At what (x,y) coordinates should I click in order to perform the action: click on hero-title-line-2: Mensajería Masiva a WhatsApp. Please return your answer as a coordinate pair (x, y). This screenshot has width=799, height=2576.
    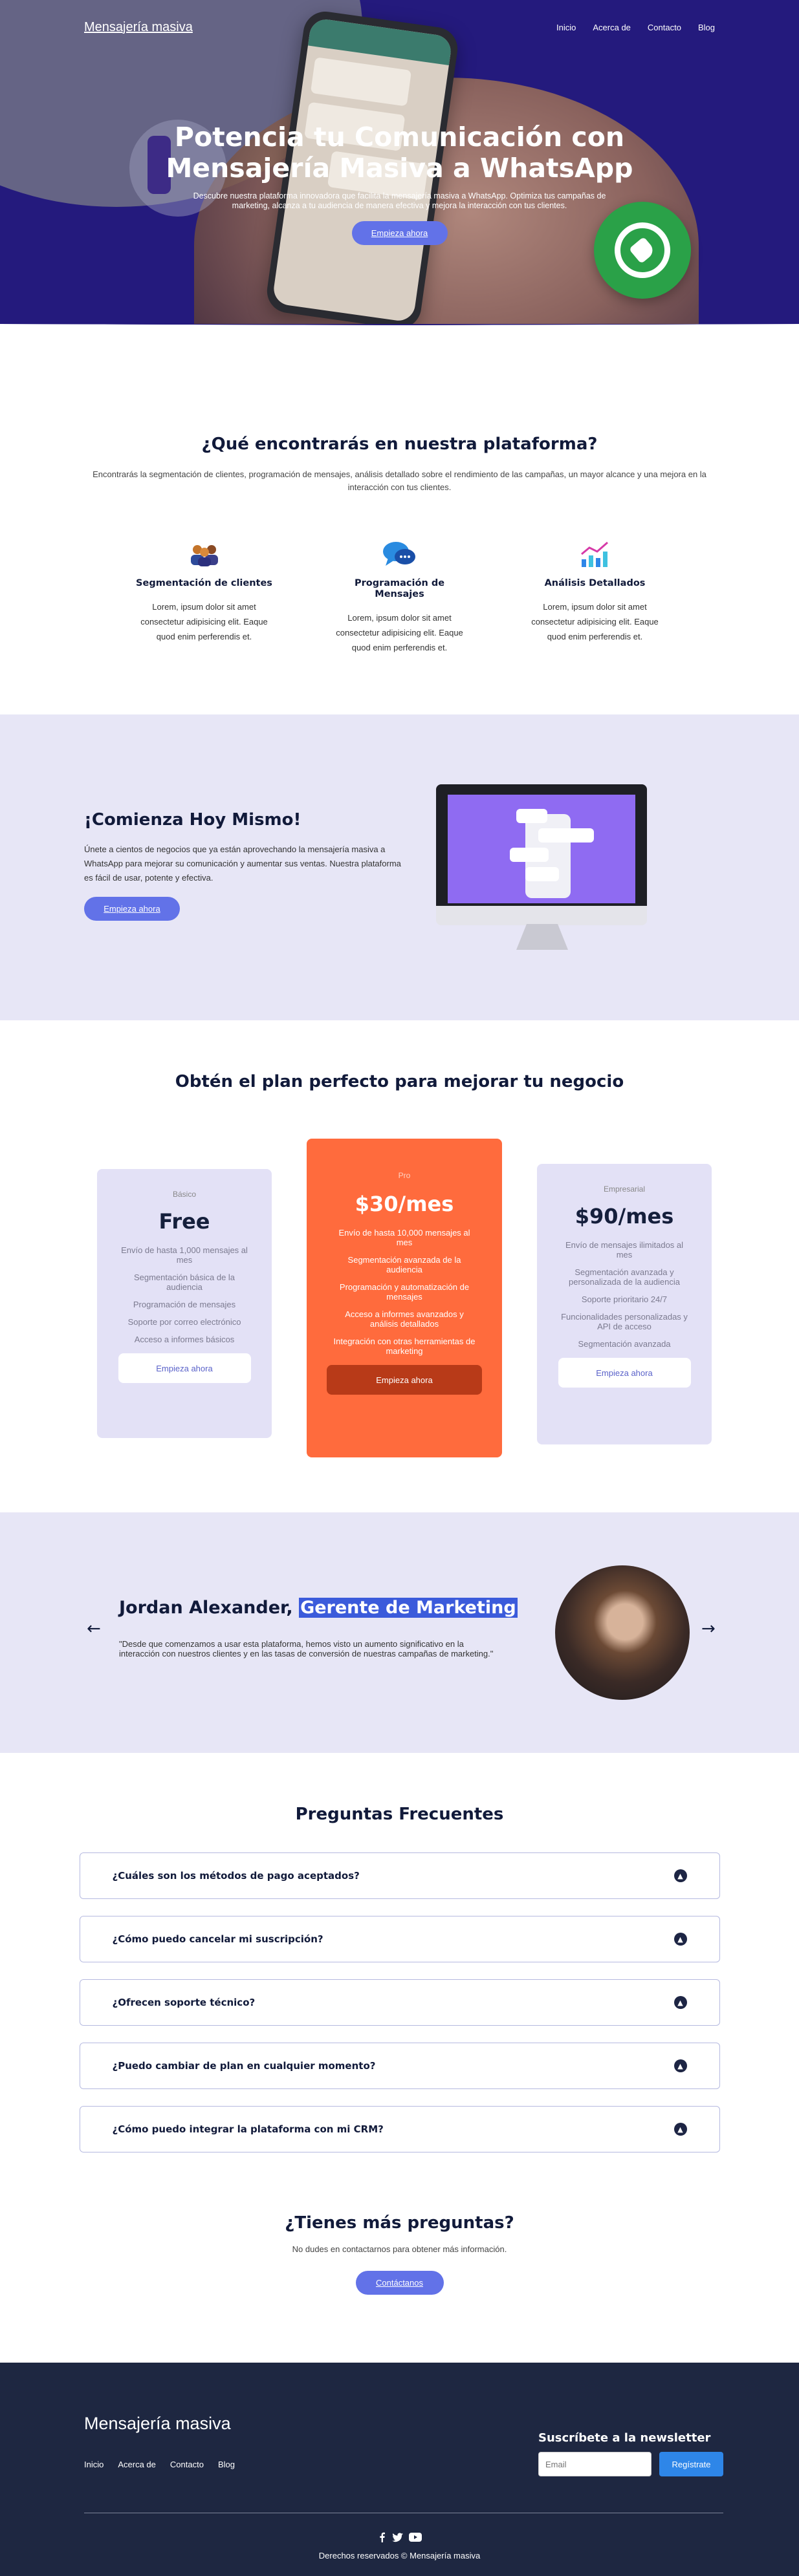
    Looking at the image, I should click on (399, 168).